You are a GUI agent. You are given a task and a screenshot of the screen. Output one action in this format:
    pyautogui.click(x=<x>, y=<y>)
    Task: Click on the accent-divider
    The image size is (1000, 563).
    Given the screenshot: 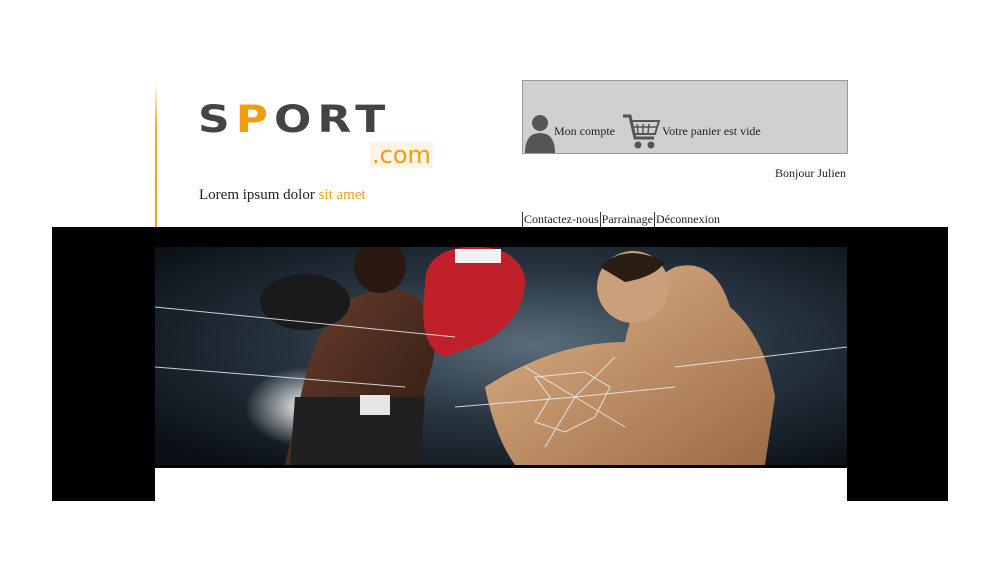 What is the action you would take?
    pyautogui.click(x=156, y=156)
    